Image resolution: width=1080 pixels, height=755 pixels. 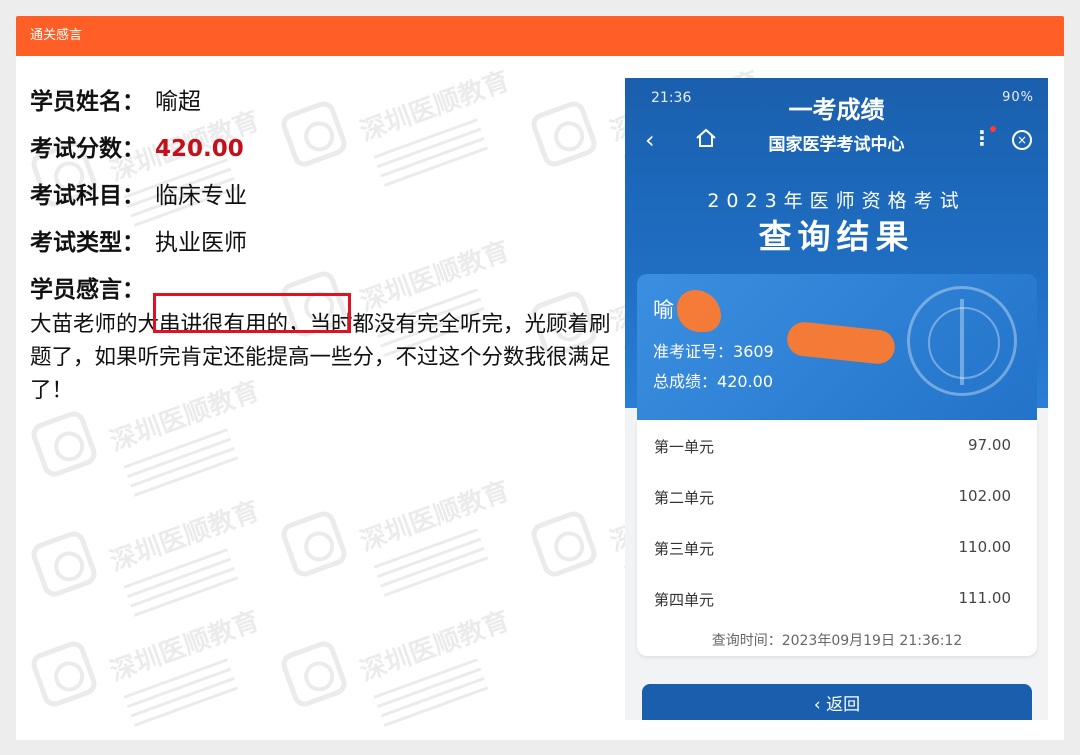 I want to click on comment-label: 学员感言：, so click(x=87, y=290).